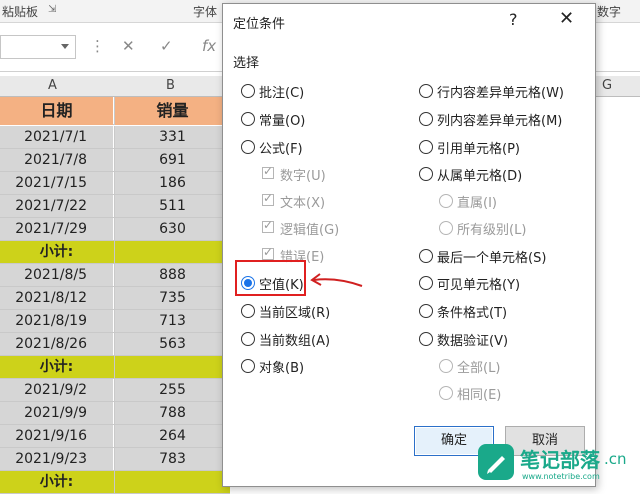 The height and width of the screenshot is (494, 640). Describe the element at coordinates (259, 24) in the screenshot. I see `dialog-title: 定位条件` at that location.